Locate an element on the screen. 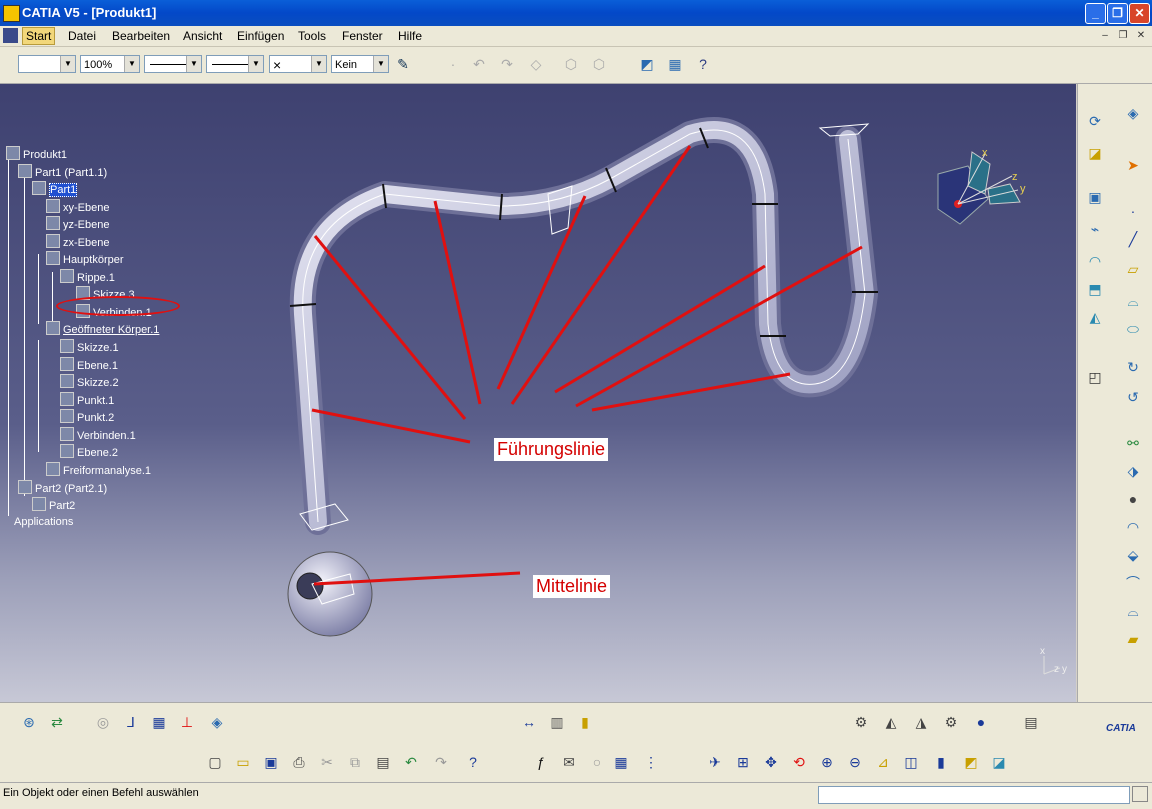  cut-tool-icon: ⊛ is located at coordinates (29, 722).